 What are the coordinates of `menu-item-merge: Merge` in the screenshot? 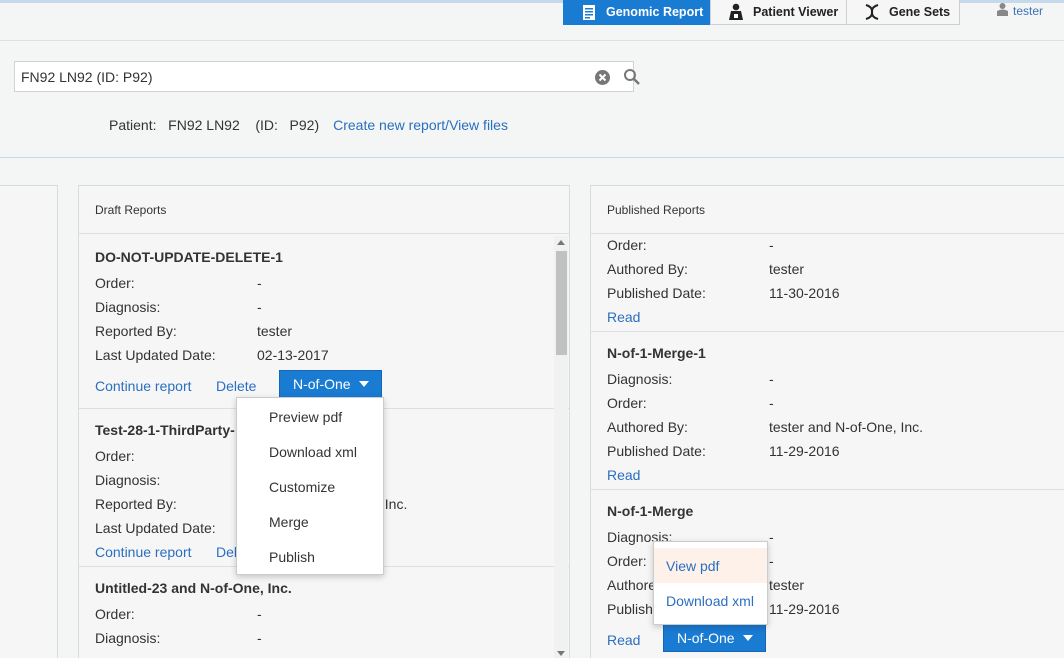 It's located at (310, 521).